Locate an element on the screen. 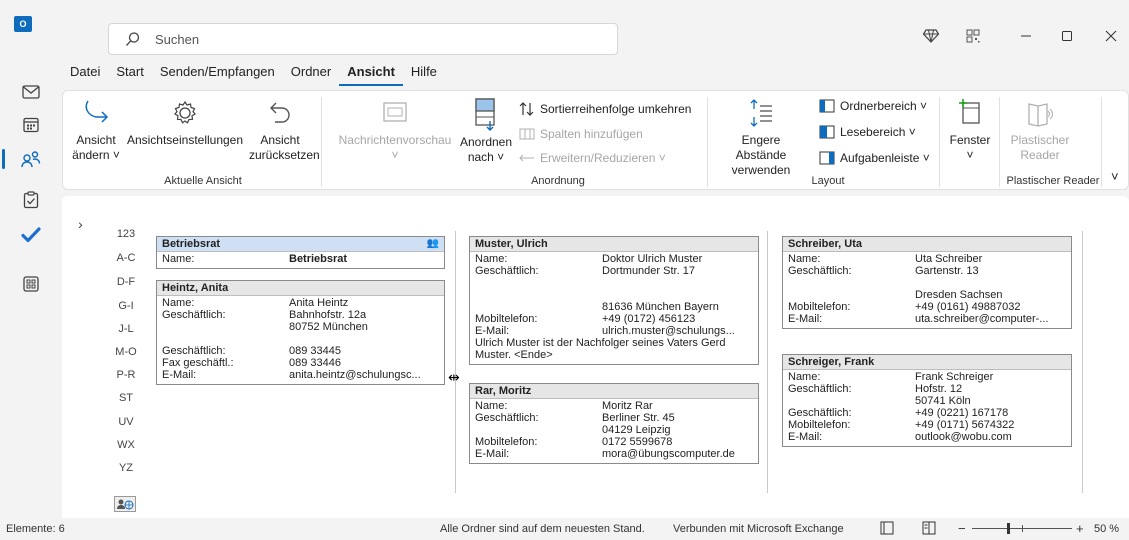 The height and width of the screenshot is (540, 1129). field-label: E-Mail: is located at coordinates (179, 375).